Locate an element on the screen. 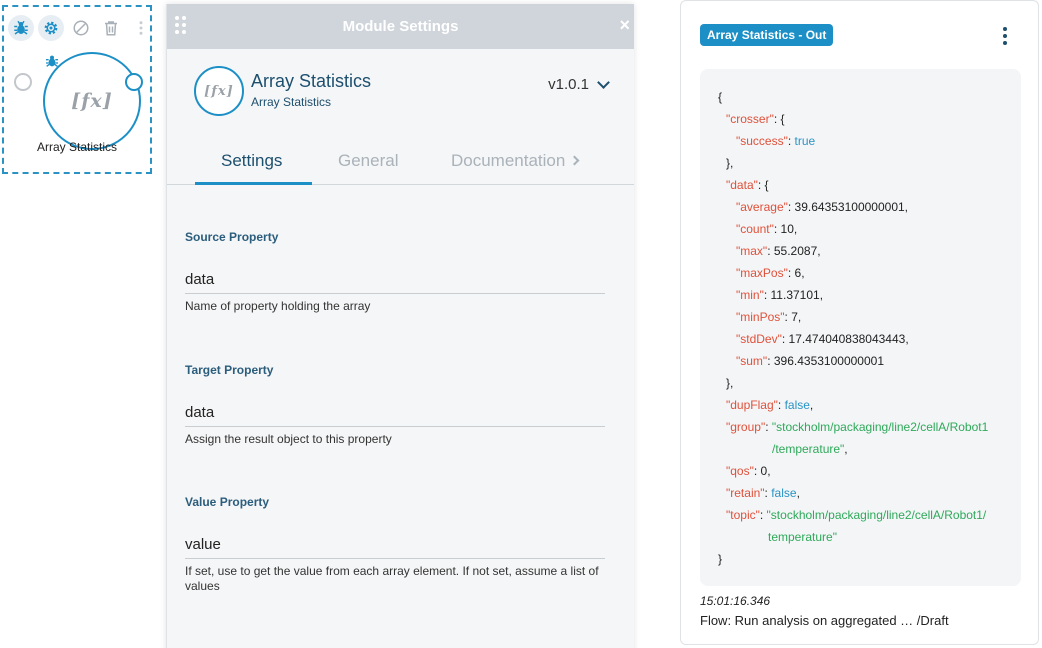 This screenshot has height=648, width=1042. value-property-input: value is located at coordinates (395, 547).